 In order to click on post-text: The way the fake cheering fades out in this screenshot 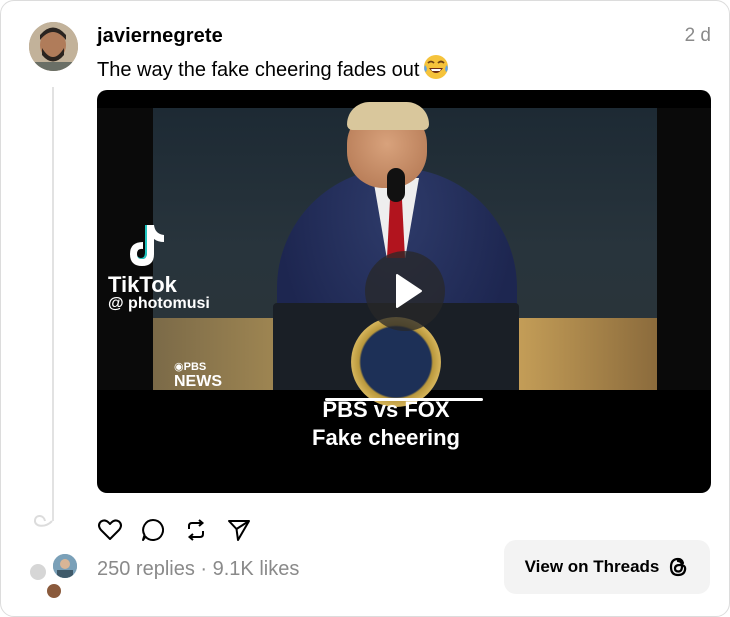, I will do `click(273, 70)`.